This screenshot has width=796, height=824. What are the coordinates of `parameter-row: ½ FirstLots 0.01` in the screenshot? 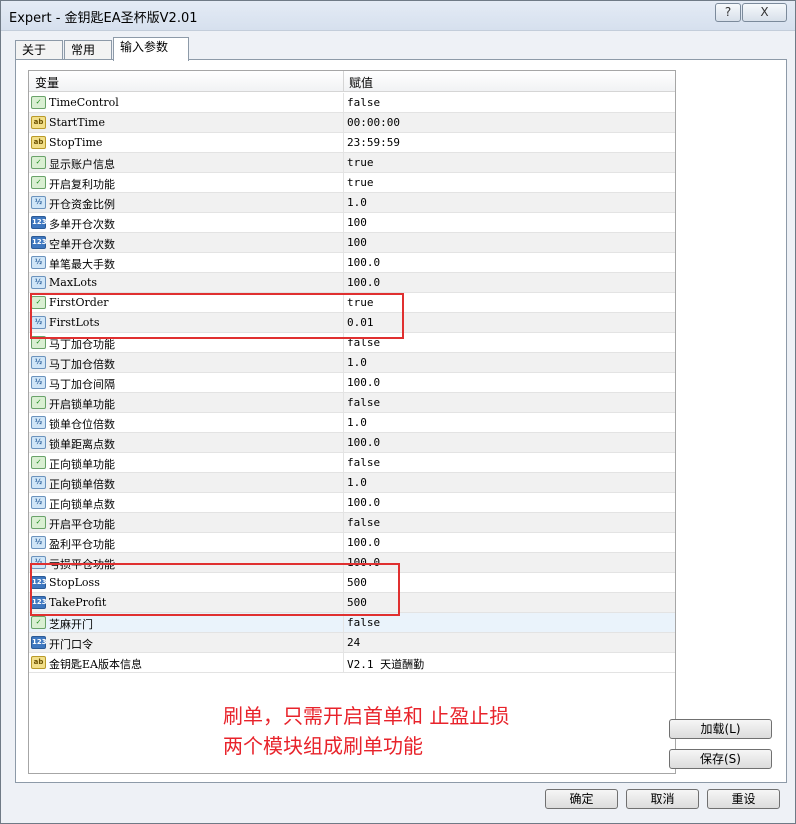 It's located at (352, 323).